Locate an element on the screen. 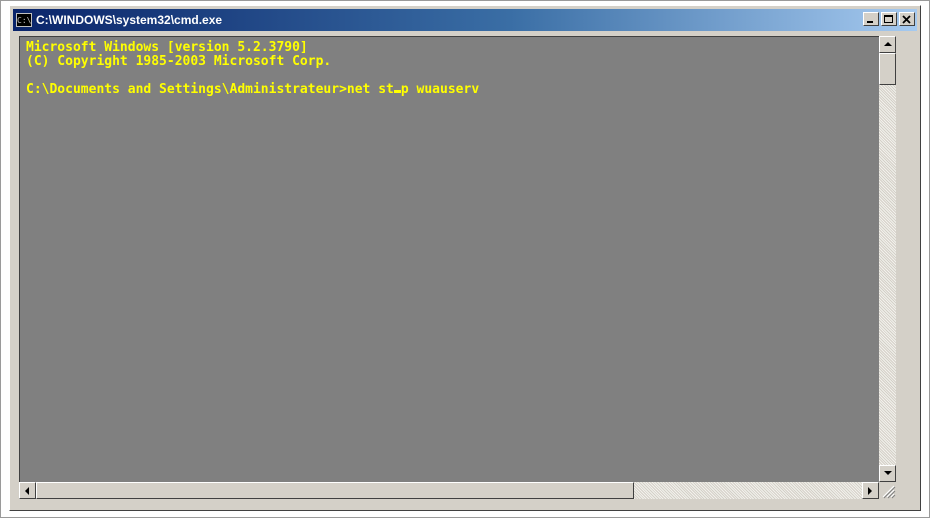 The height and width of the screenshot is (518, 930). arrow-left-icon is located at coordinates (27, 491).